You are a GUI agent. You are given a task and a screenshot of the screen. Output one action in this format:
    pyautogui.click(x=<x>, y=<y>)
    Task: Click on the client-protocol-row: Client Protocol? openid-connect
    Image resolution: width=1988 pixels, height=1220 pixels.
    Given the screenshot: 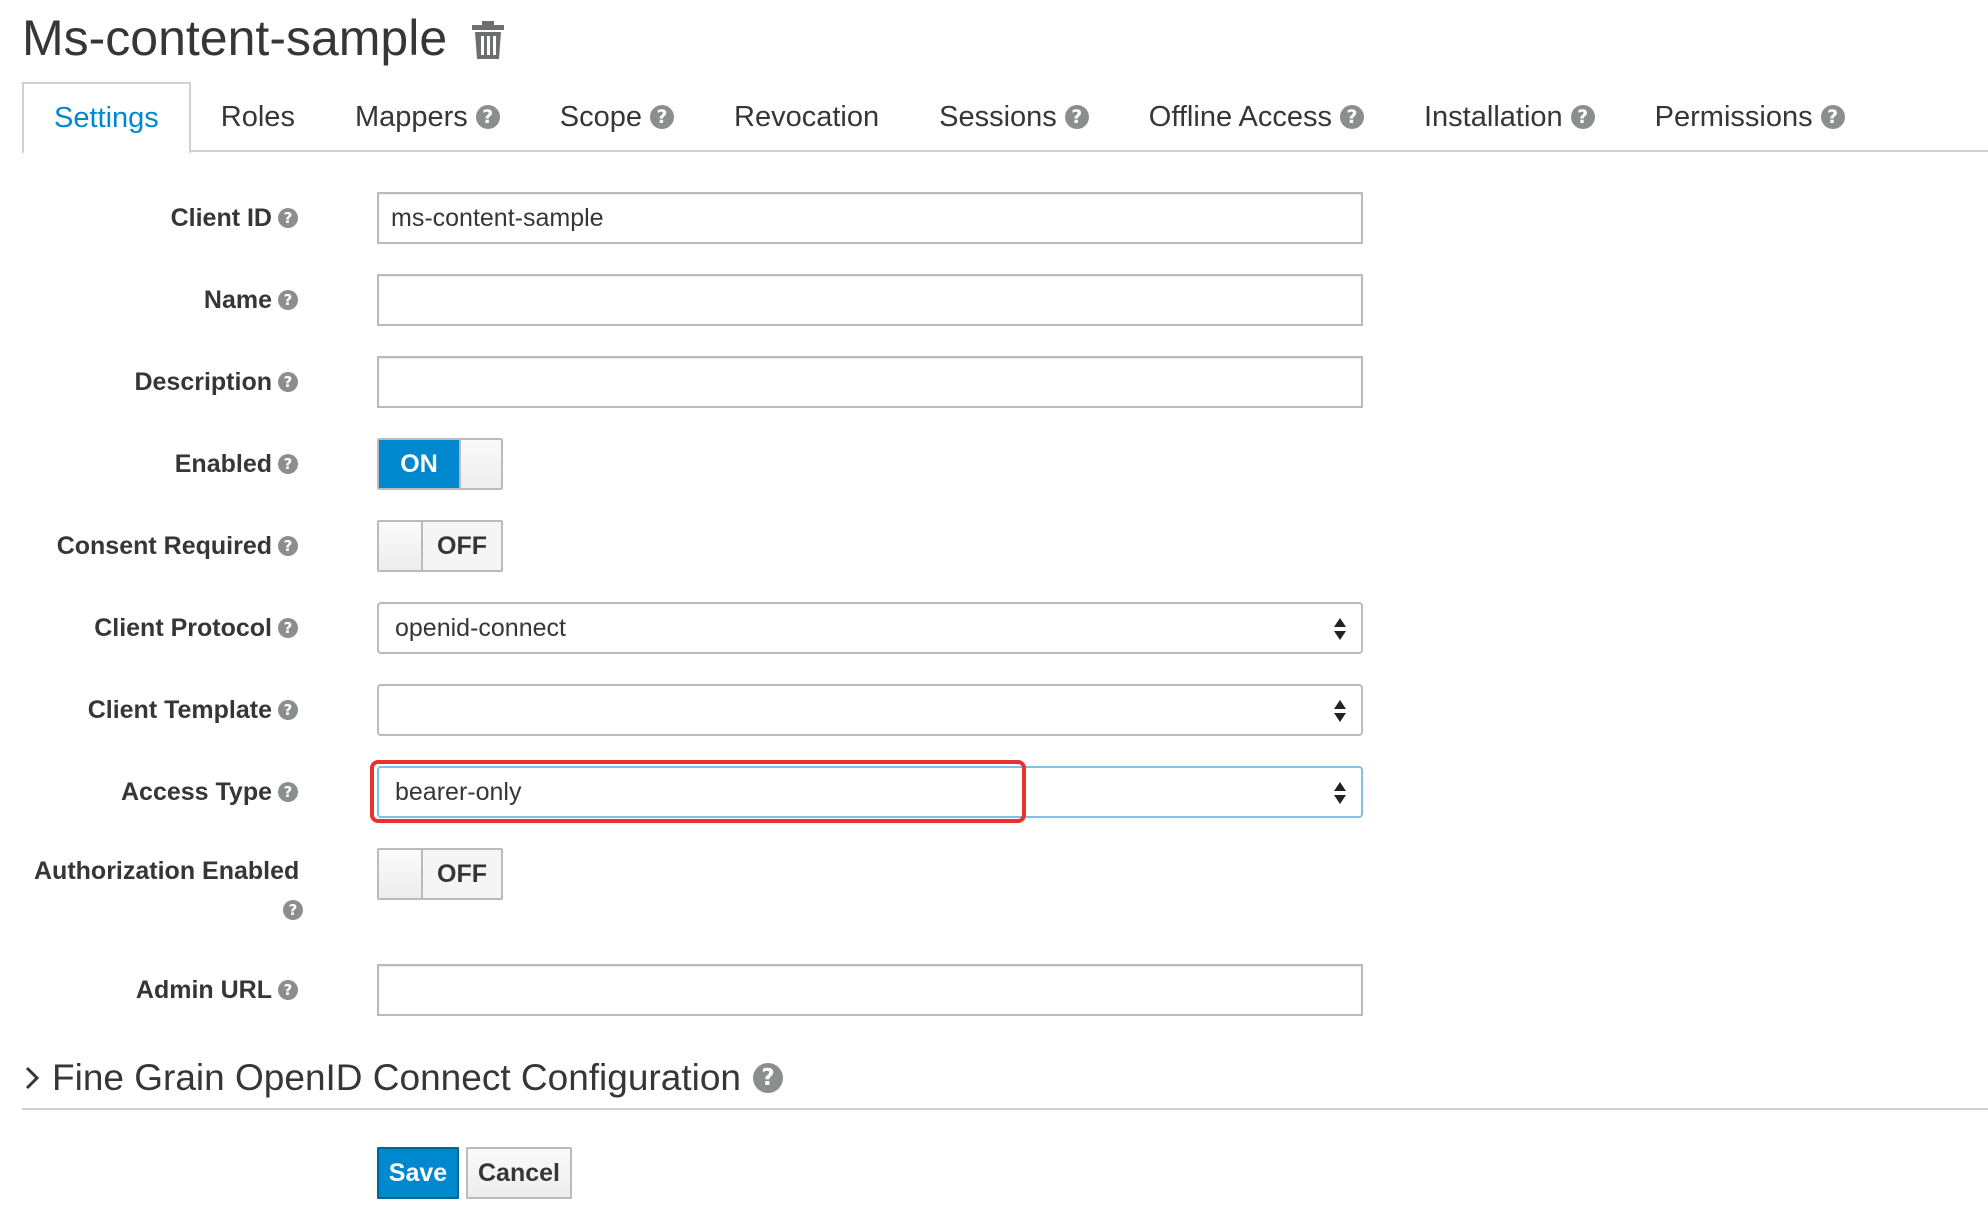 What is the action you would take?
    pyautogui.click(x=994, y=628)
    